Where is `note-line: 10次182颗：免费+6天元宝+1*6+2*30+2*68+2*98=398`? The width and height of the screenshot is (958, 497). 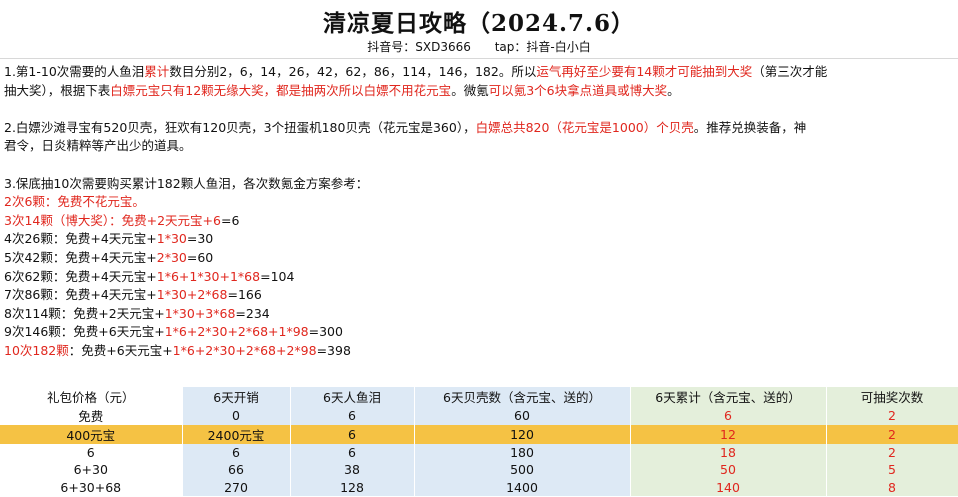 note-line: 10次182颗：免费+6天元宝+1*6+2*30+2*68+2*98=398 is located at coordinates (479, 351).